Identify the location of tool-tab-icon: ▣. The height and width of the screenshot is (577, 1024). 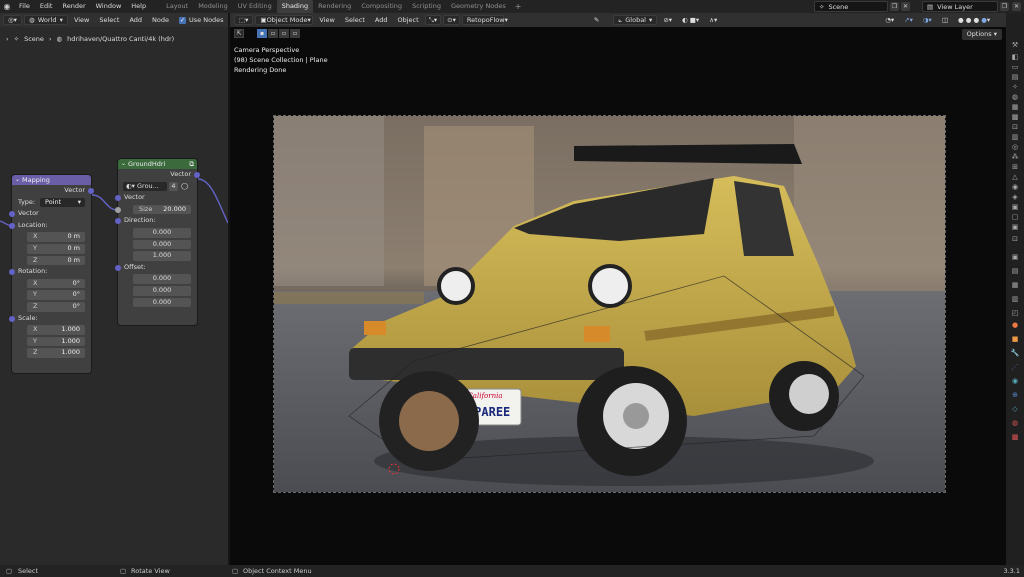
(1015, 257).